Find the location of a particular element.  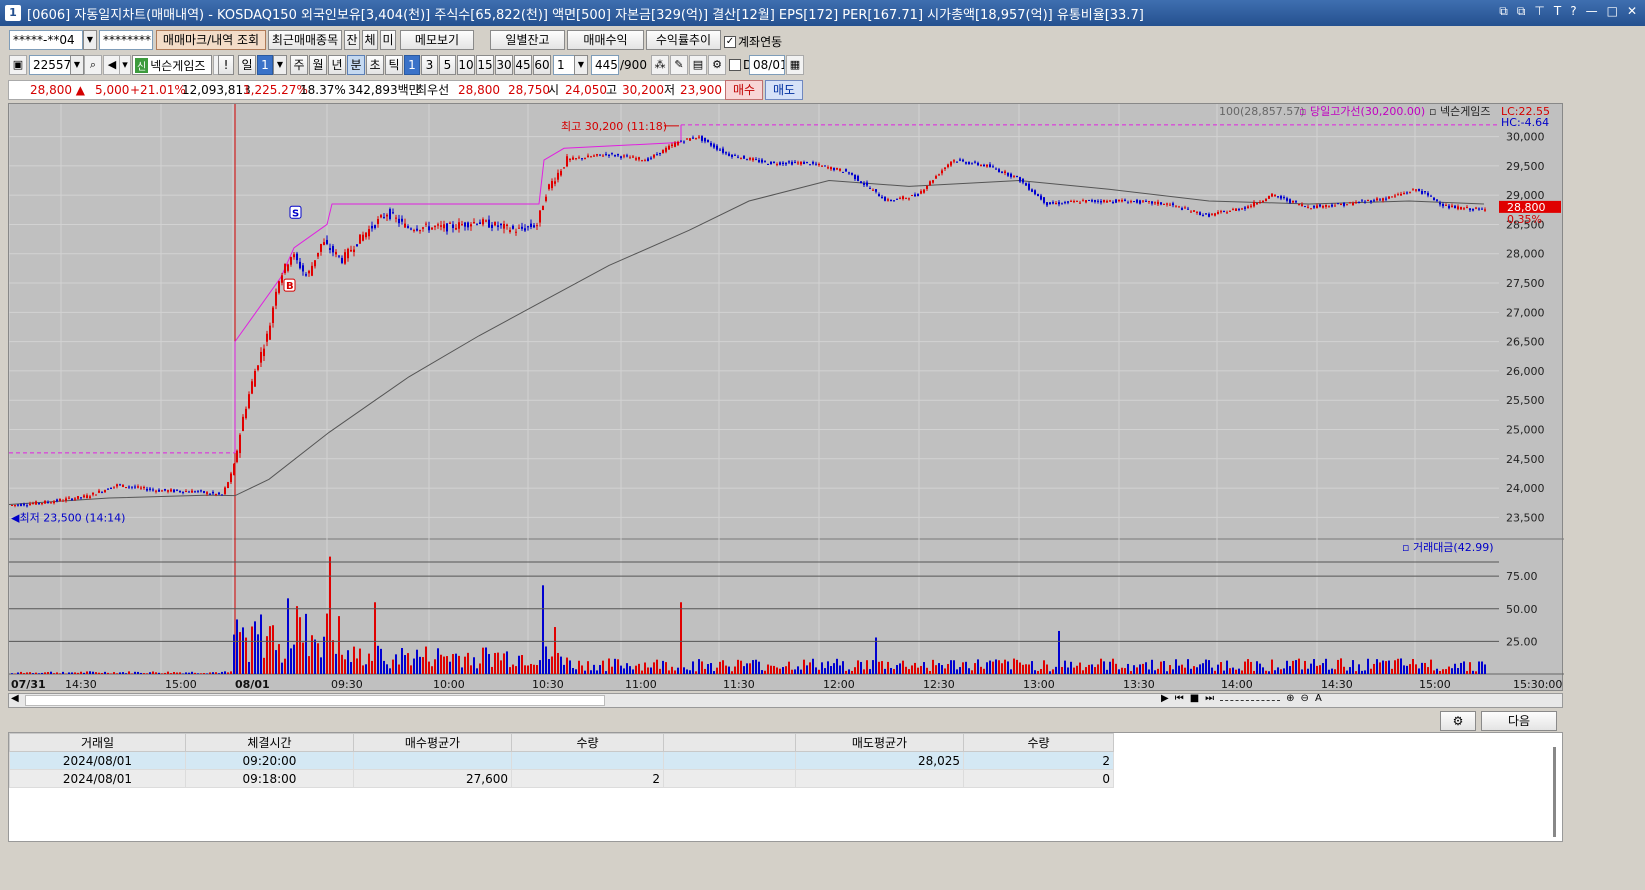

table-row: 2024/08/01 09:18:00 27,600 2 0 is located at coordinates (561, 778).